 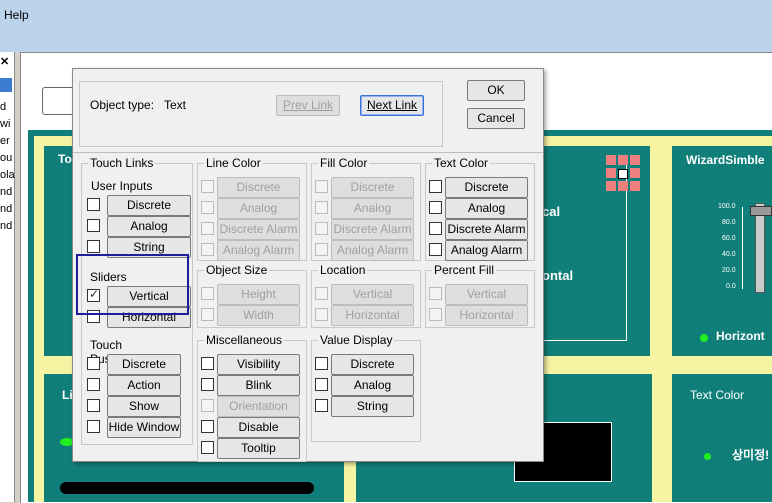 What do you see at coordinates (372, 208) in the screenshot?
I see `fill-color-analog-button: Analog` at bounding box center [372, 208].